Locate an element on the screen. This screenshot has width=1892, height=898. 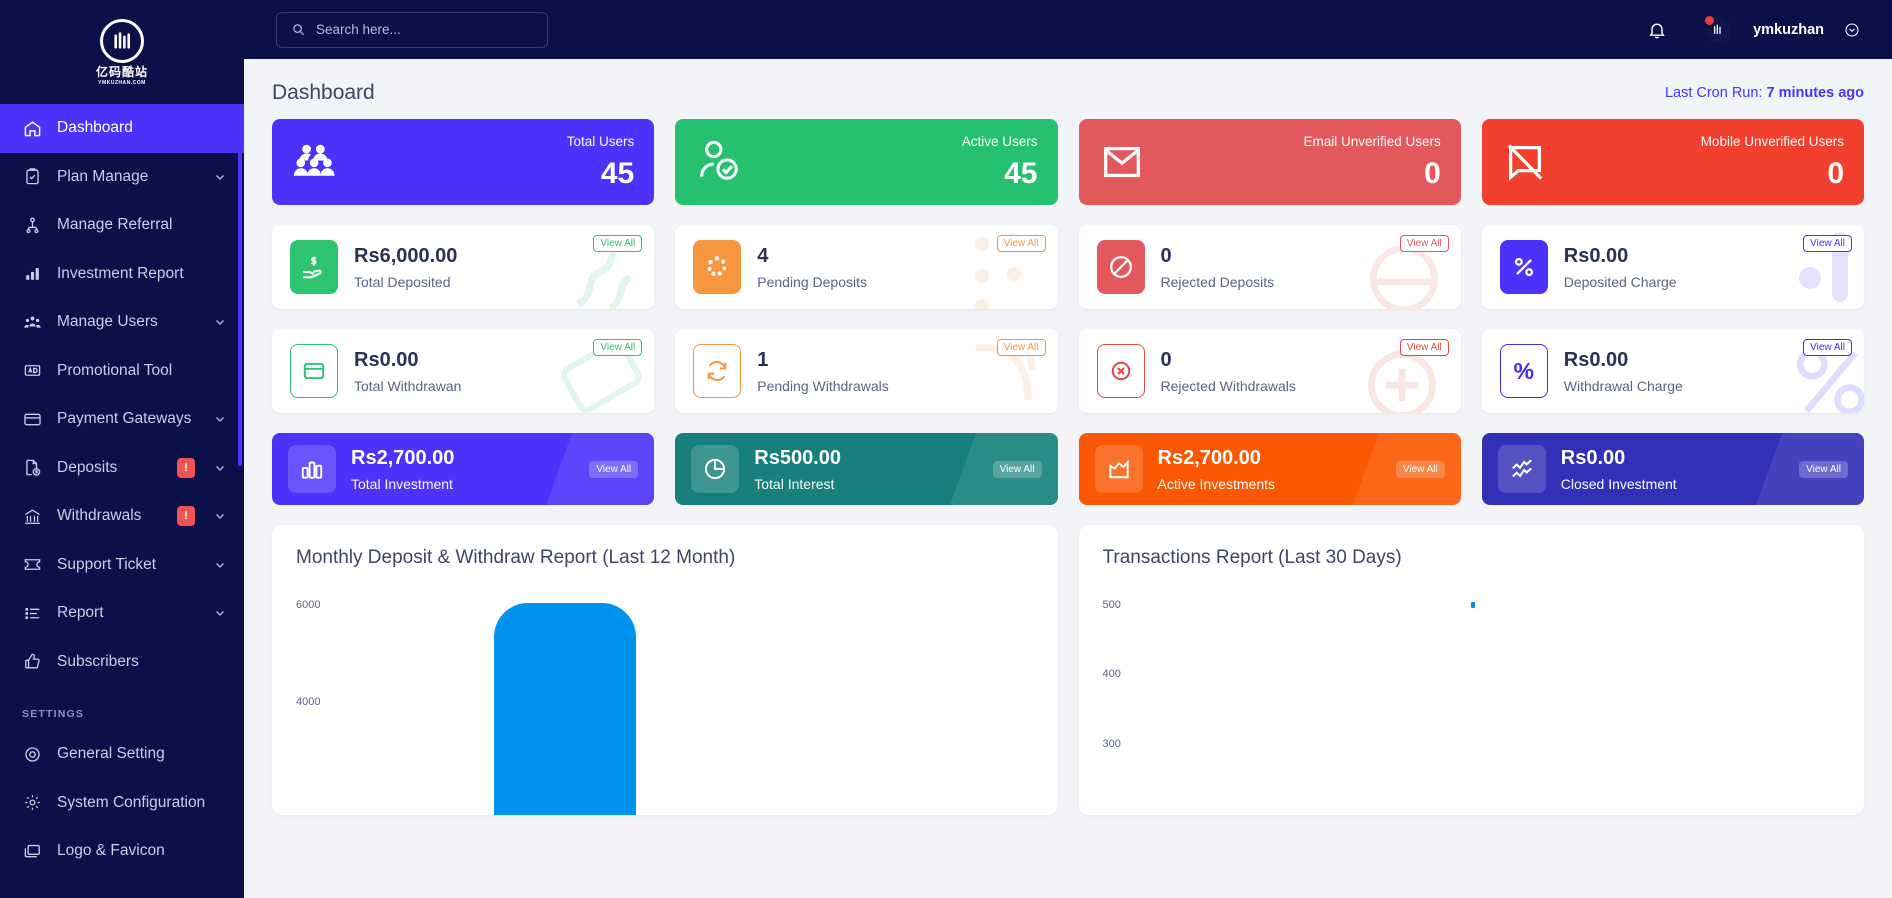
withdrawals-alert-badge: ! is located at coordinates (186, 516).